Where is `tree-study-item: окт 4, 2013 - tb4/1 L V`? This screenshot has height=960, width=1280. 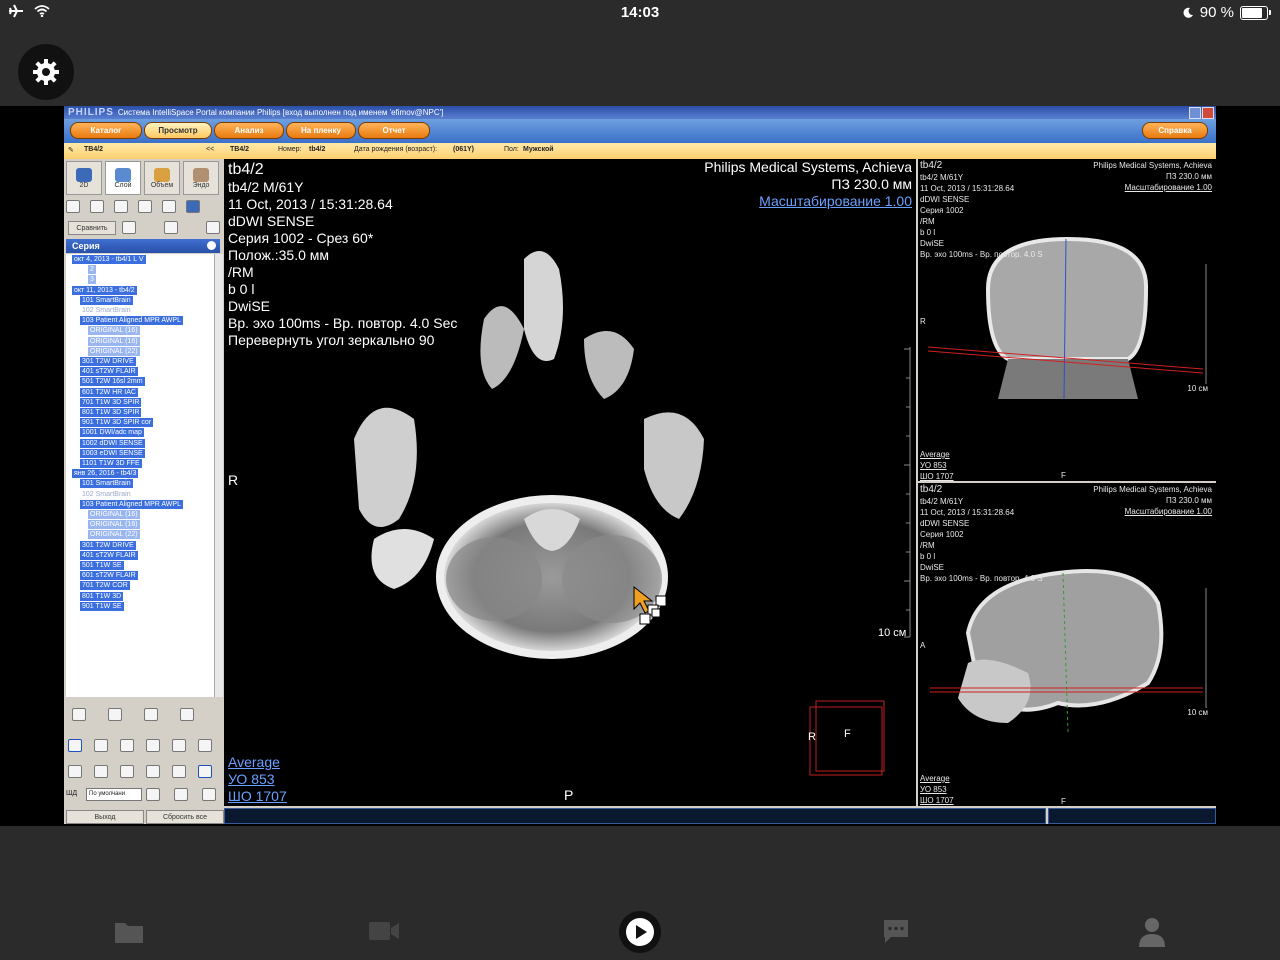
tree-study-item: окт 4, 2013 - tb4/1 L V is located at coordinates (109, 259).